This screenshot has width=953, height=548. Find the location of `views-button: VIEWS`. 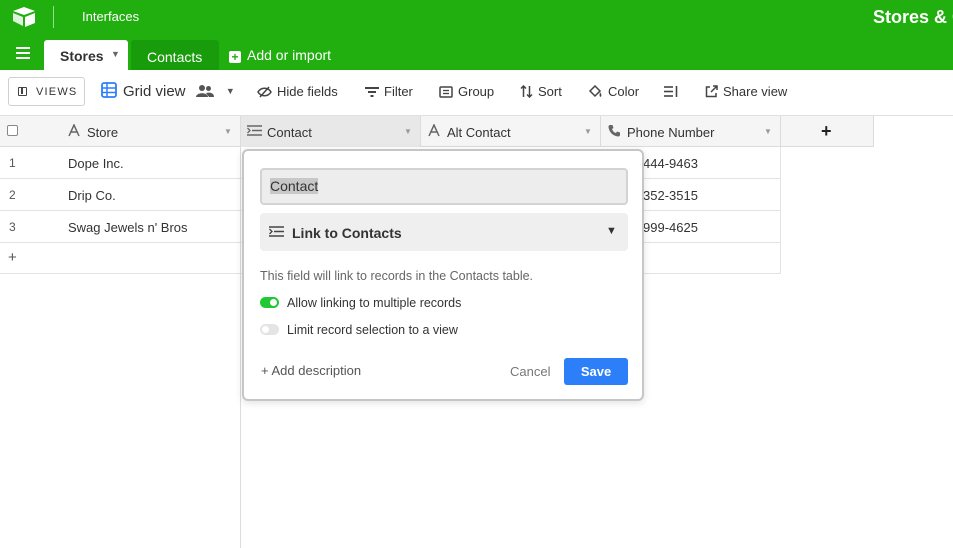

views-button: VIEWS is located at coordinates (46, 91).